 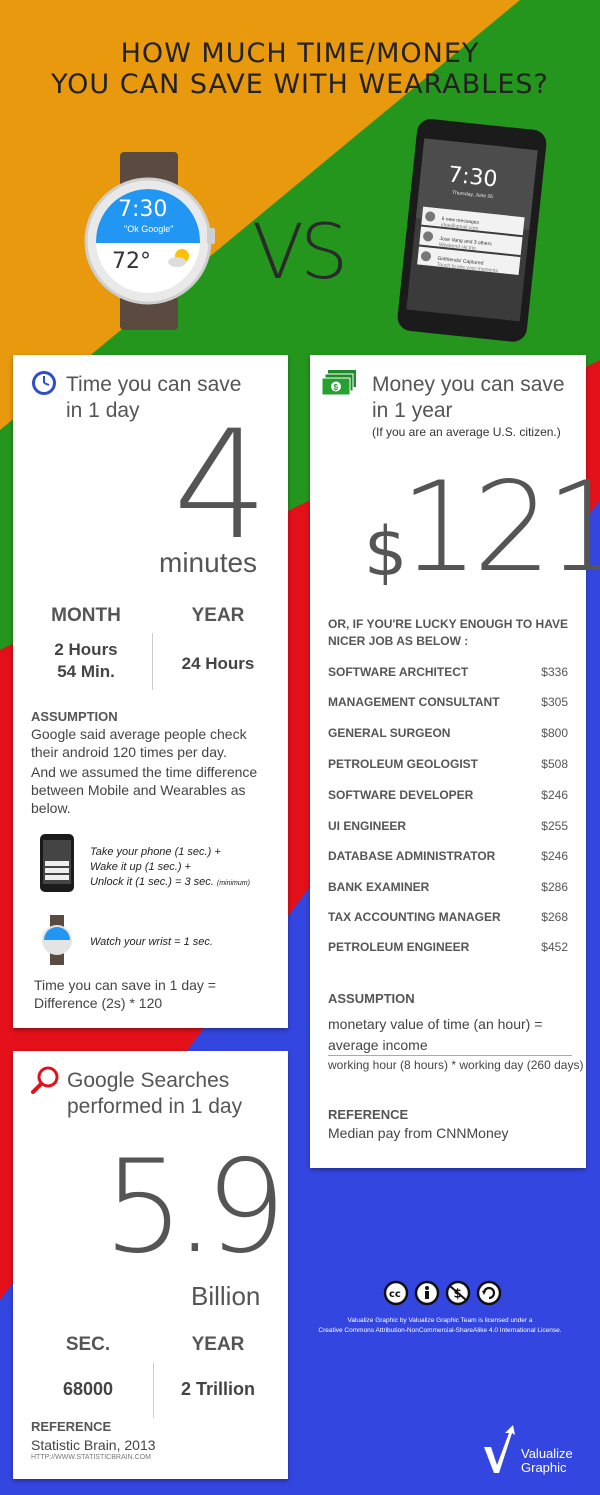 What do you see at coordinates (149, 229) in the screenshot?
I see `watch-prompt: "Ok Google"` at bounding box center [149, 229].